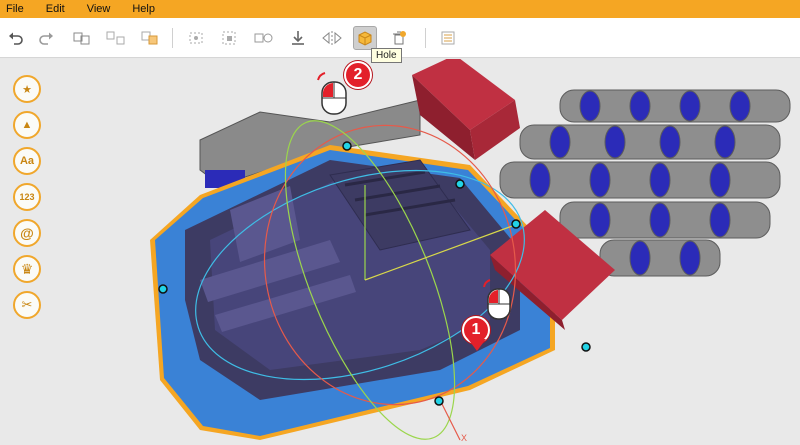  I want to click on favorites-button: ★, so click(27, 89).